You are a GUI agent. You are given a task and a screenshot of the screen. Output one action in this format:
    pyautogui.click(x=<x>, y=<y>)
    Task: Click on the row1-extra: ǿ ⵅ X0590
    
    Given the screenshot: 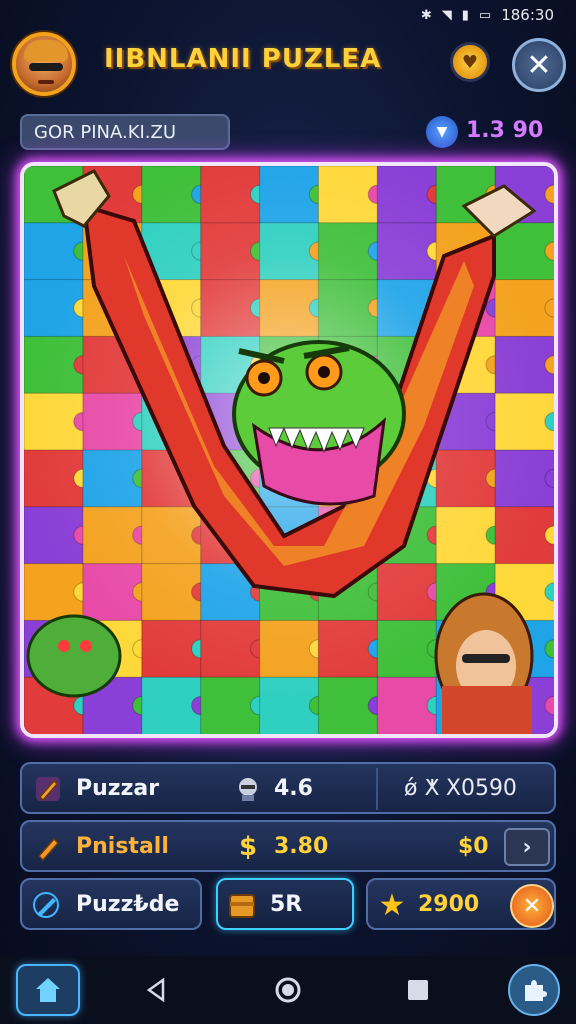 What is the action you would take?
    pyautogui.click(x=460, y=788)
    